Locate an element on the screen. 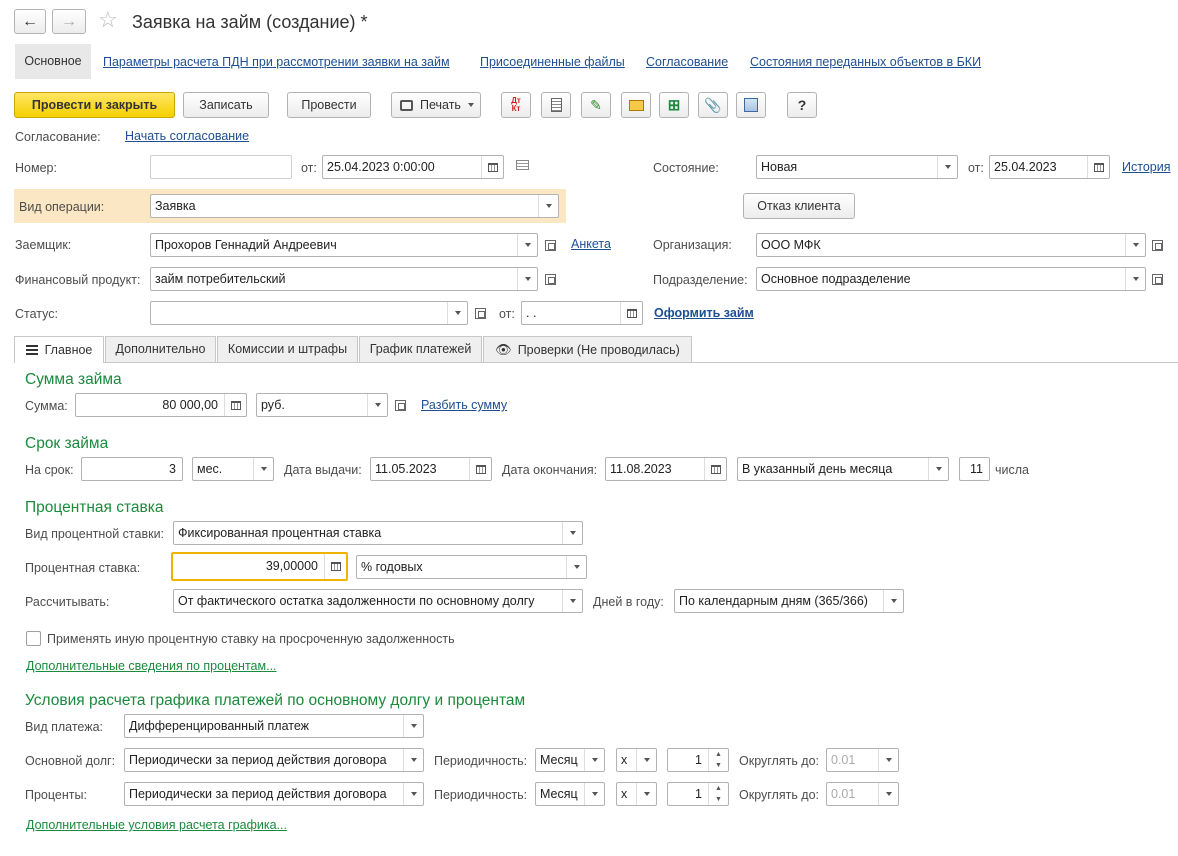 This screenshot has height=856, width=1178. state-select: Новая is located at coordinates (857, 167).